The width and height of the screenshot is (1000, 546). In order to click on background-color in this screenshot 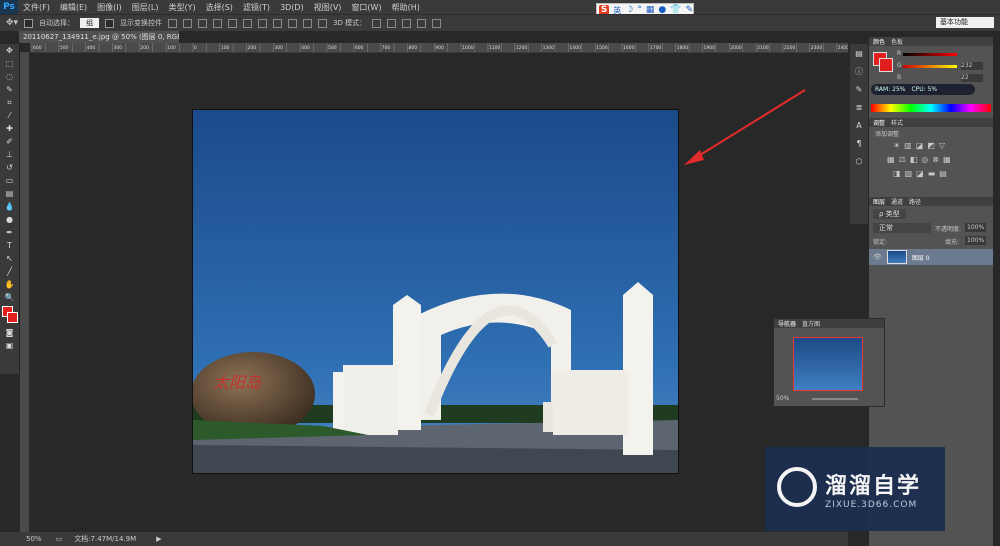, I will do `click(886, 65)`.